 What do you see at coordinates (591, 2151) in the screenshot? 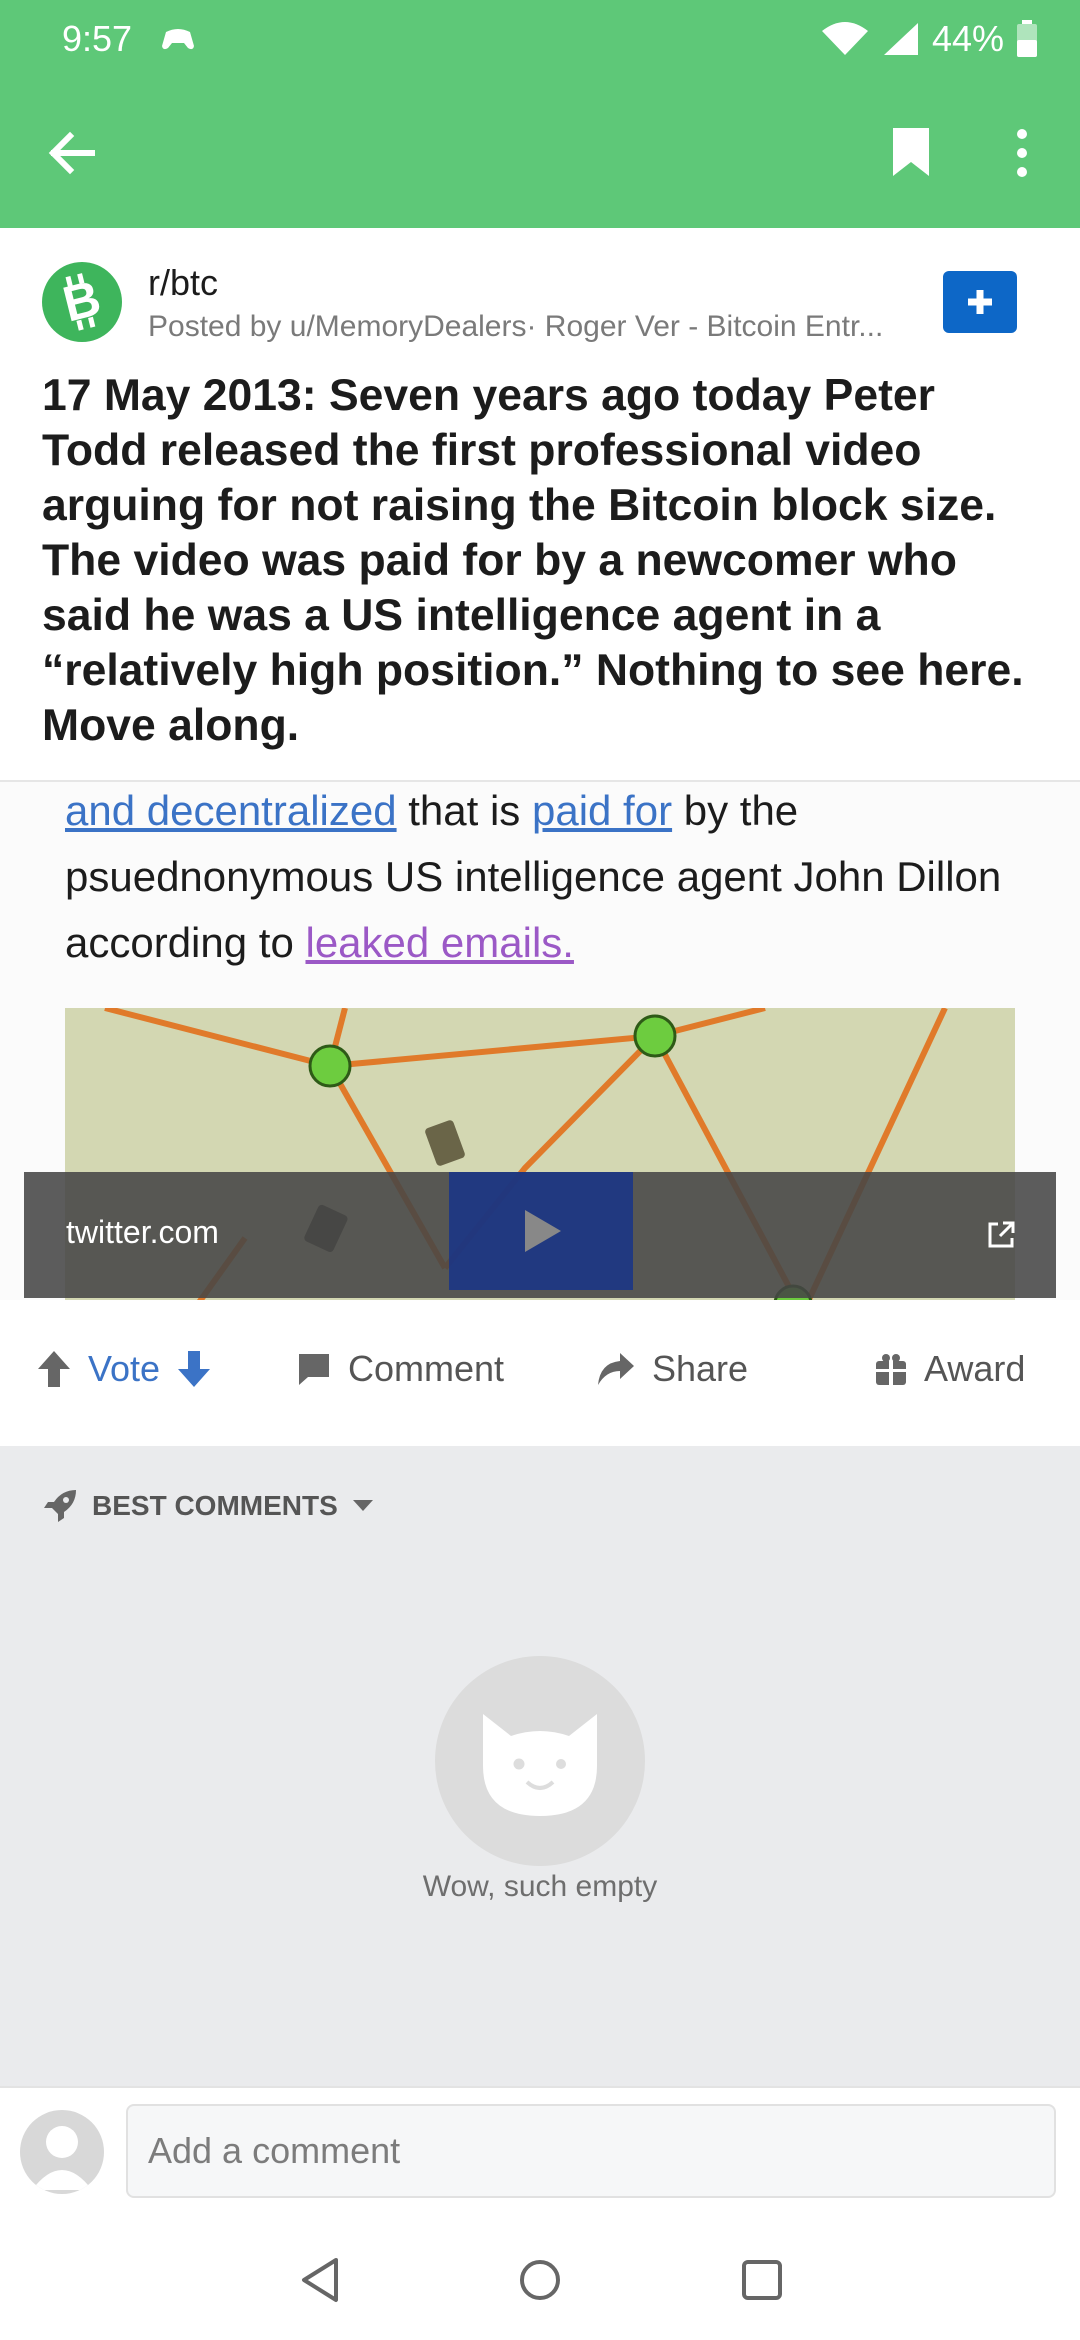
I see `add-comment-input` at bounding box center [591, 2151].